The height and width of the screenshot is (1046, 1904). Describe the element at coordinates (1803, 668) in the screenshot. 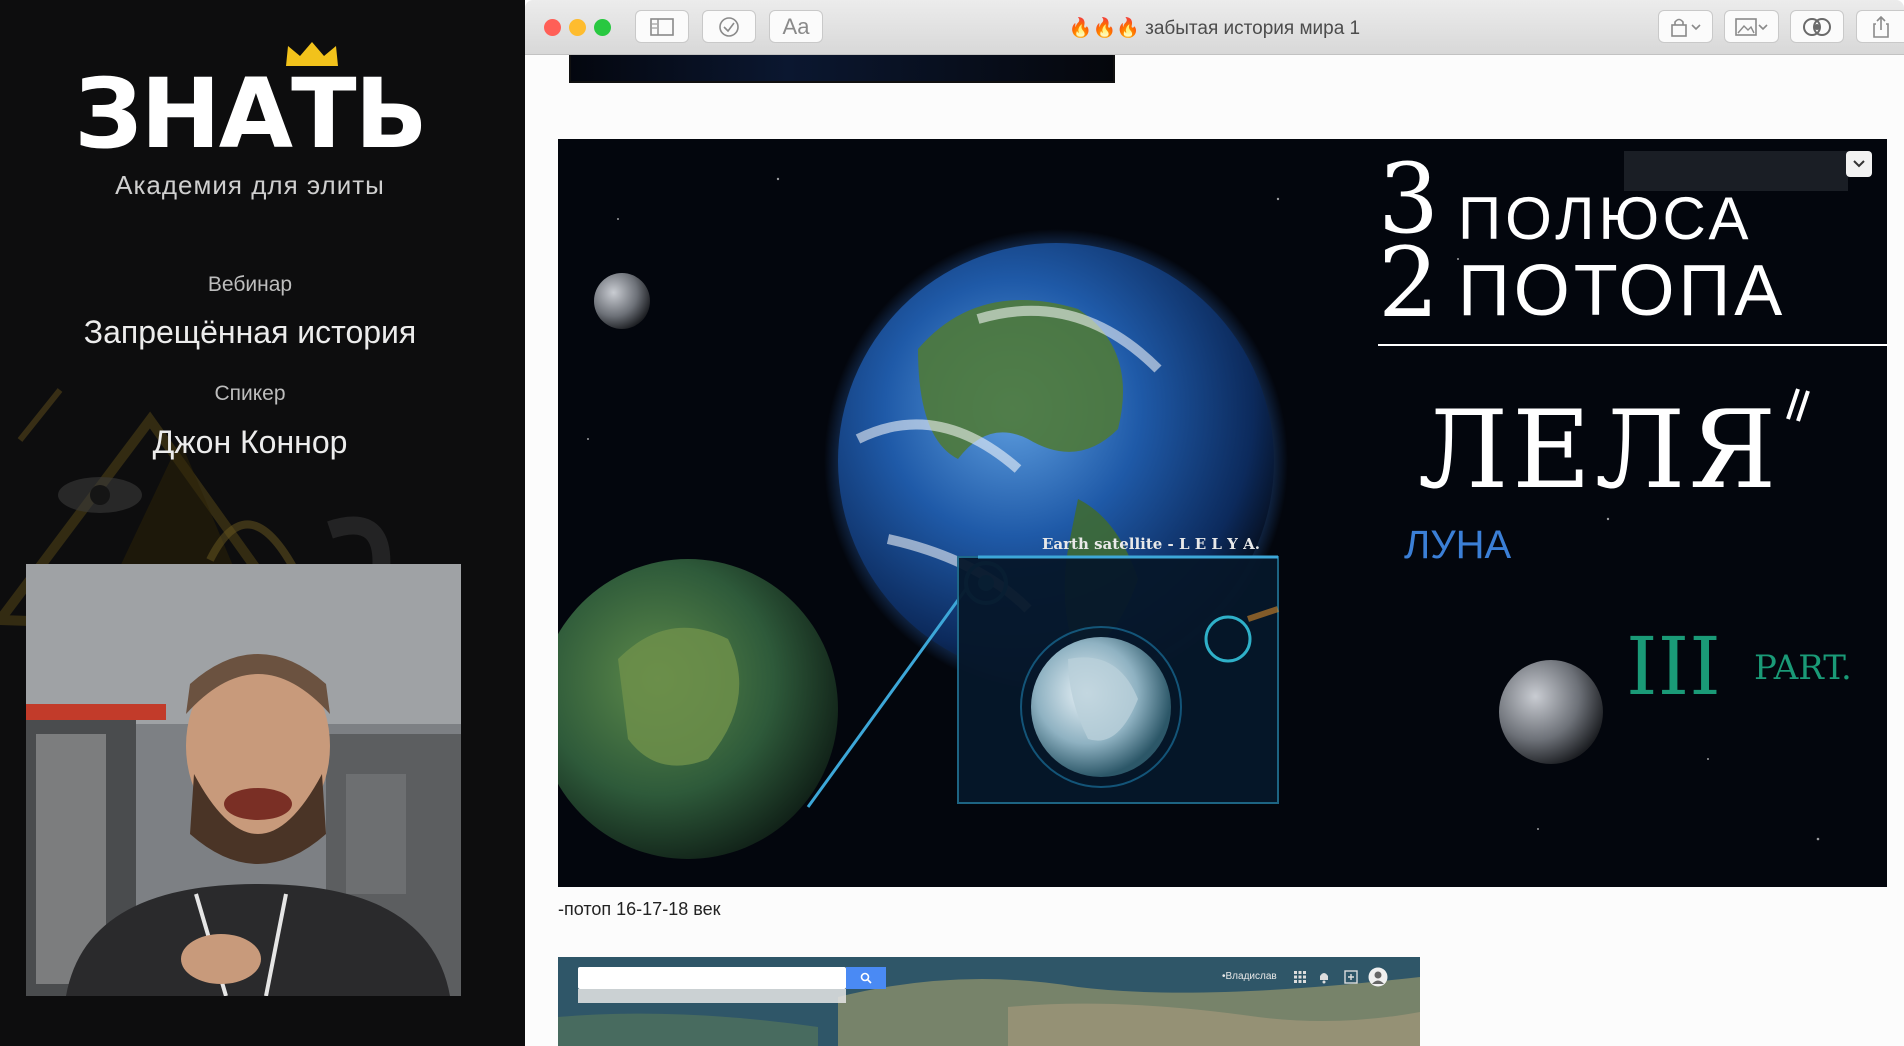

I see `slide-part-label: PART.` at that location.